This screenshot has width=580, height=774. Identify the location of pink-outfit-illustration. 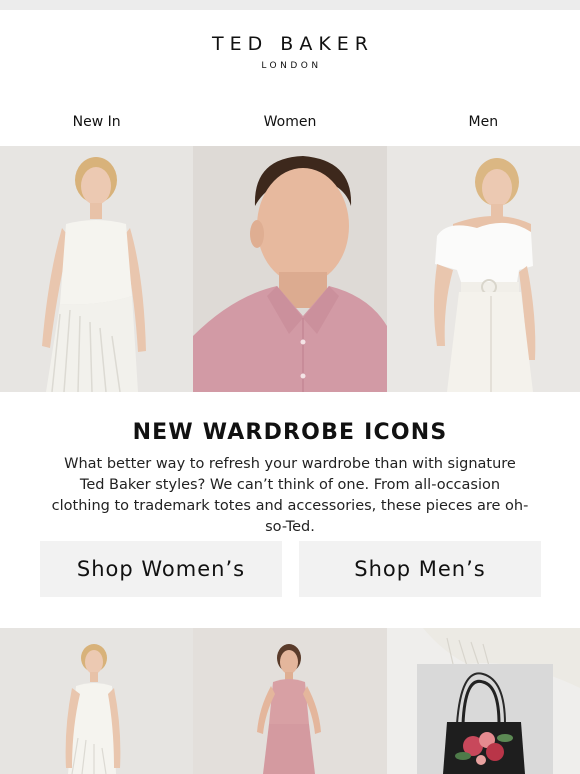
(290, 701).